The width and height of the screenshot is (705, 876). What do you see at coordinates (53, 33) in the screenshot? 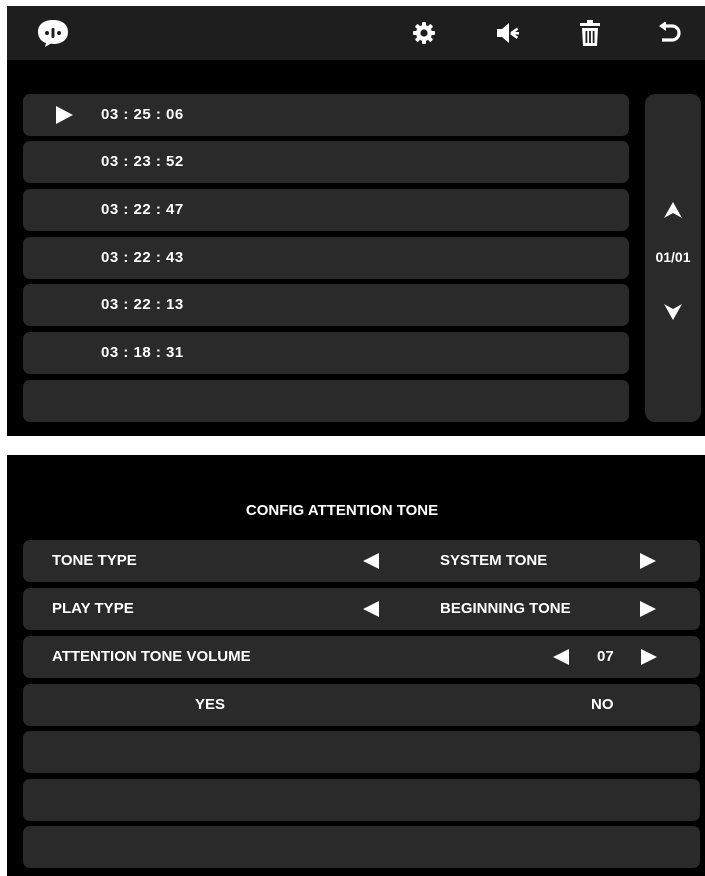
I see `chat-bubble-icon` at bounding box center [53, 33].